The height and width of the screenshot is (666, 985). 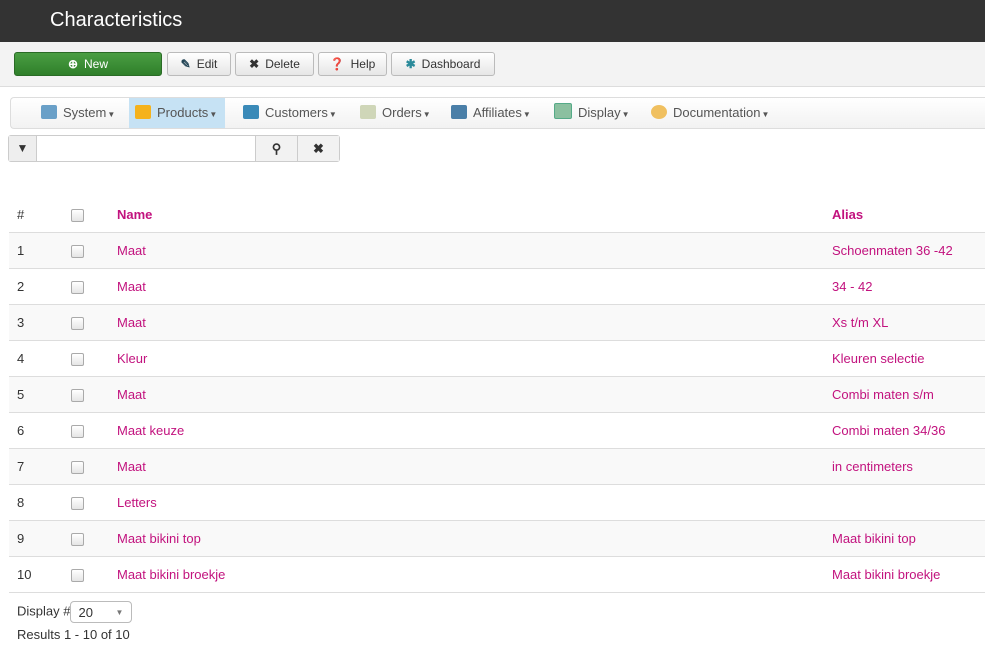 What do you see at coordinates (402, 112) in the screenshot?
I see `menu-label: Orders` at bounding box center [402, 112].